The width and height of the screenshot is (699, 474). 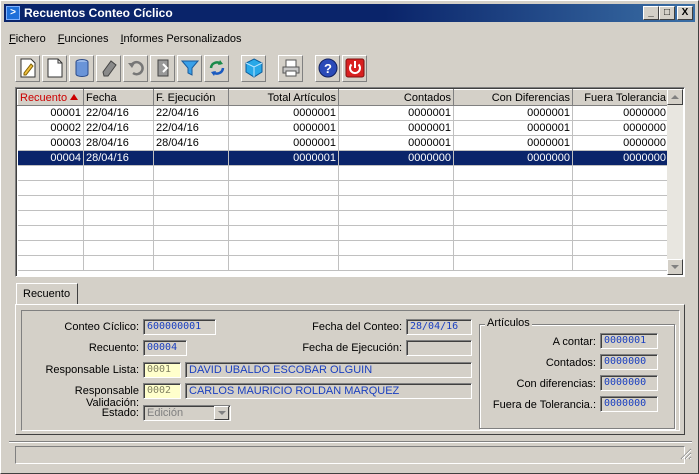 I want to click on articulos-group-title: Artículos, so click(x=508, y=323).